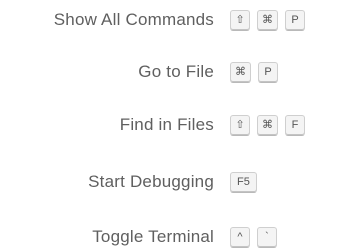 This screenshot has width=341, height=252. I want to click on shortcut-keys: ⌘ P, so click(254, 72).